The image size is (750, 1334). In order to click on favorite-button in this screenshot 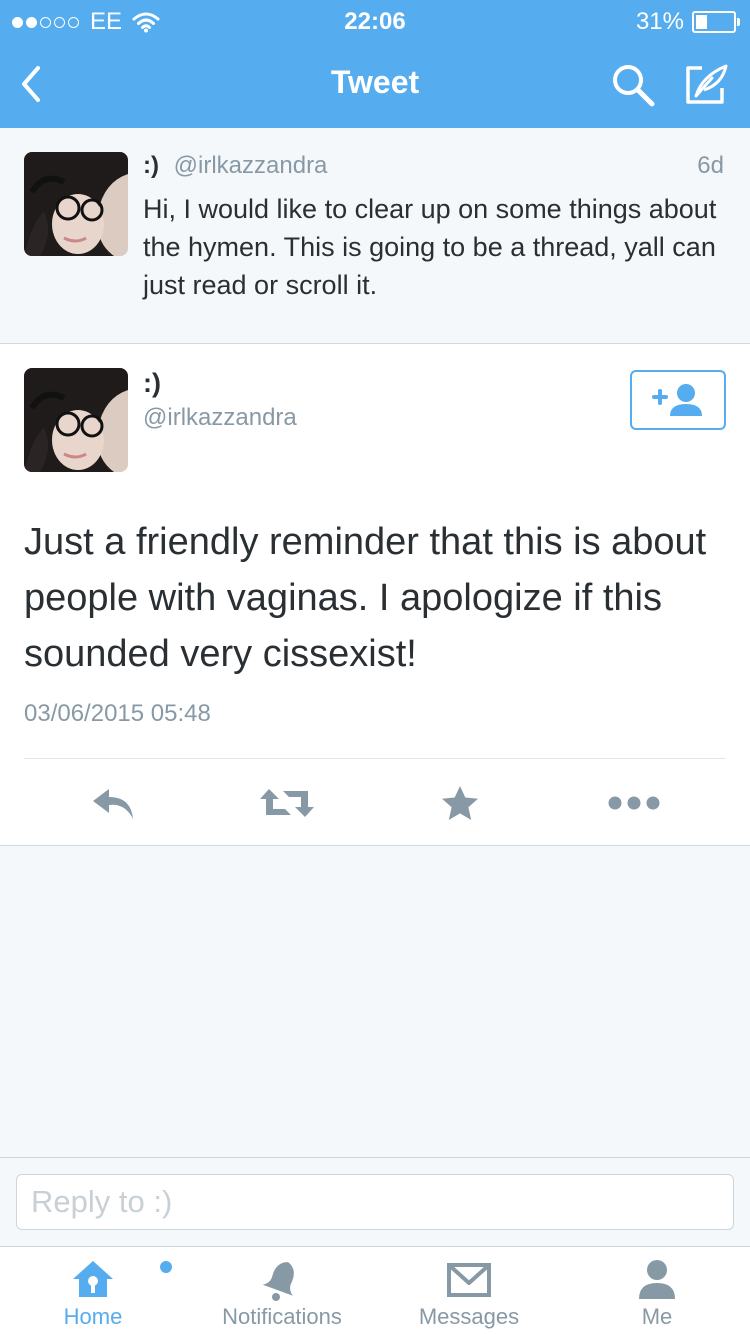, I will do `click(460, 803)`.